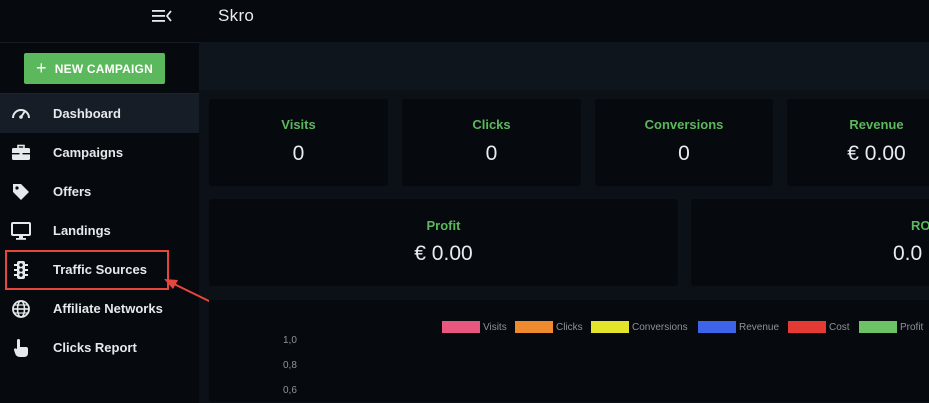 This screenshot has width=929, height=403. Describe the element at coordinates (21, 114) in the screenshot. I see `gauge-icon` at that location.